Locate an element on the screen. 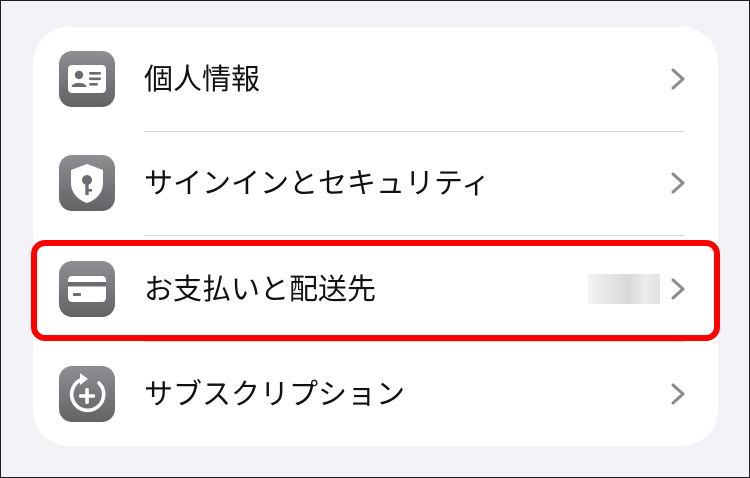 The width and height of the screenshot is (750, 478). person-card-icon is located at coordinates (87, 79).